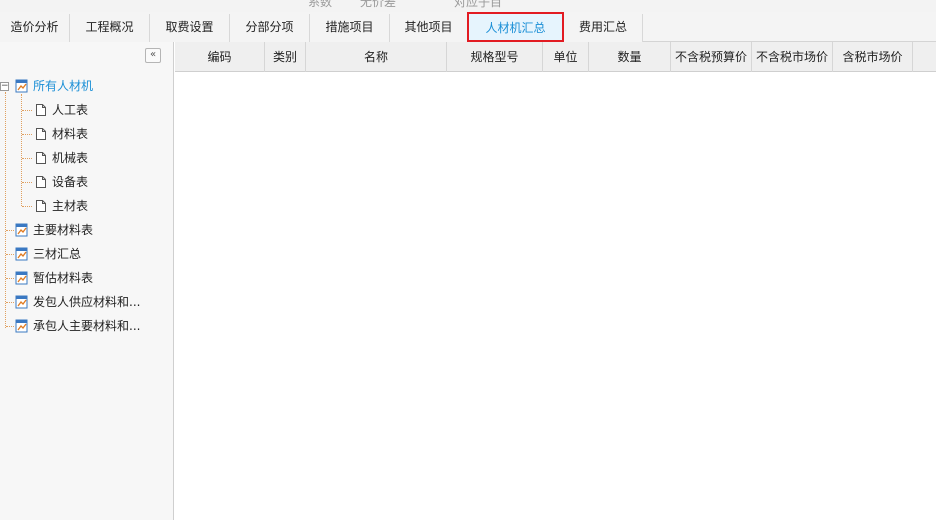 The height and width of the screenshot is (520, 936). Describe the element at coordinates (711, 57) in the screenshot. I see `column-header-pretax-budget-price: 不含税预算价` at that location.